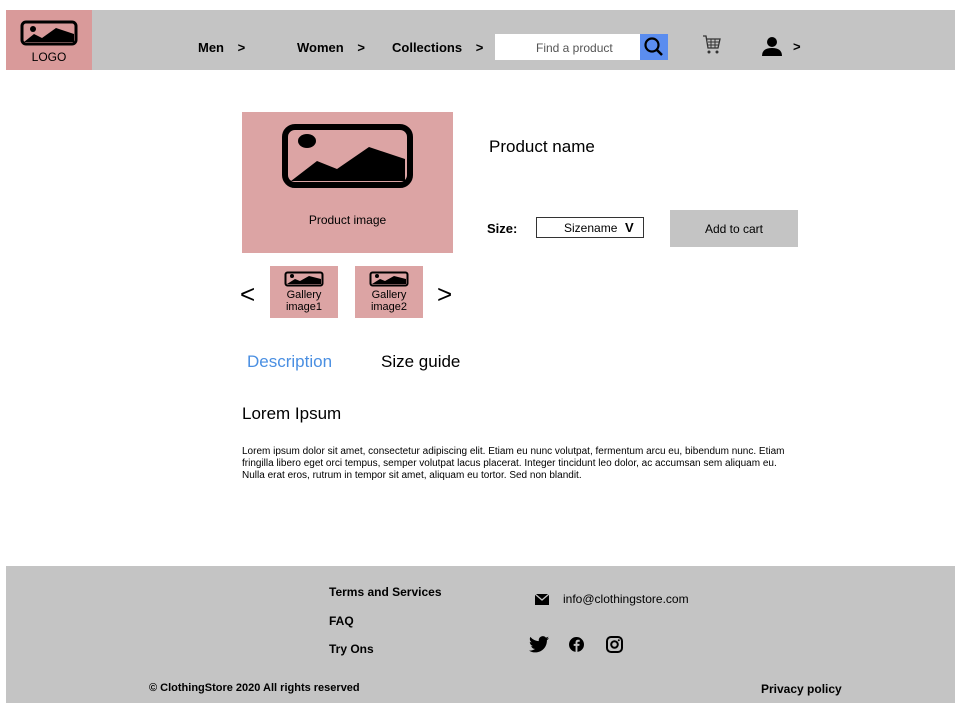  I want to click on gallery-thumbnail-label: Gallery image2, so click(389, 301).